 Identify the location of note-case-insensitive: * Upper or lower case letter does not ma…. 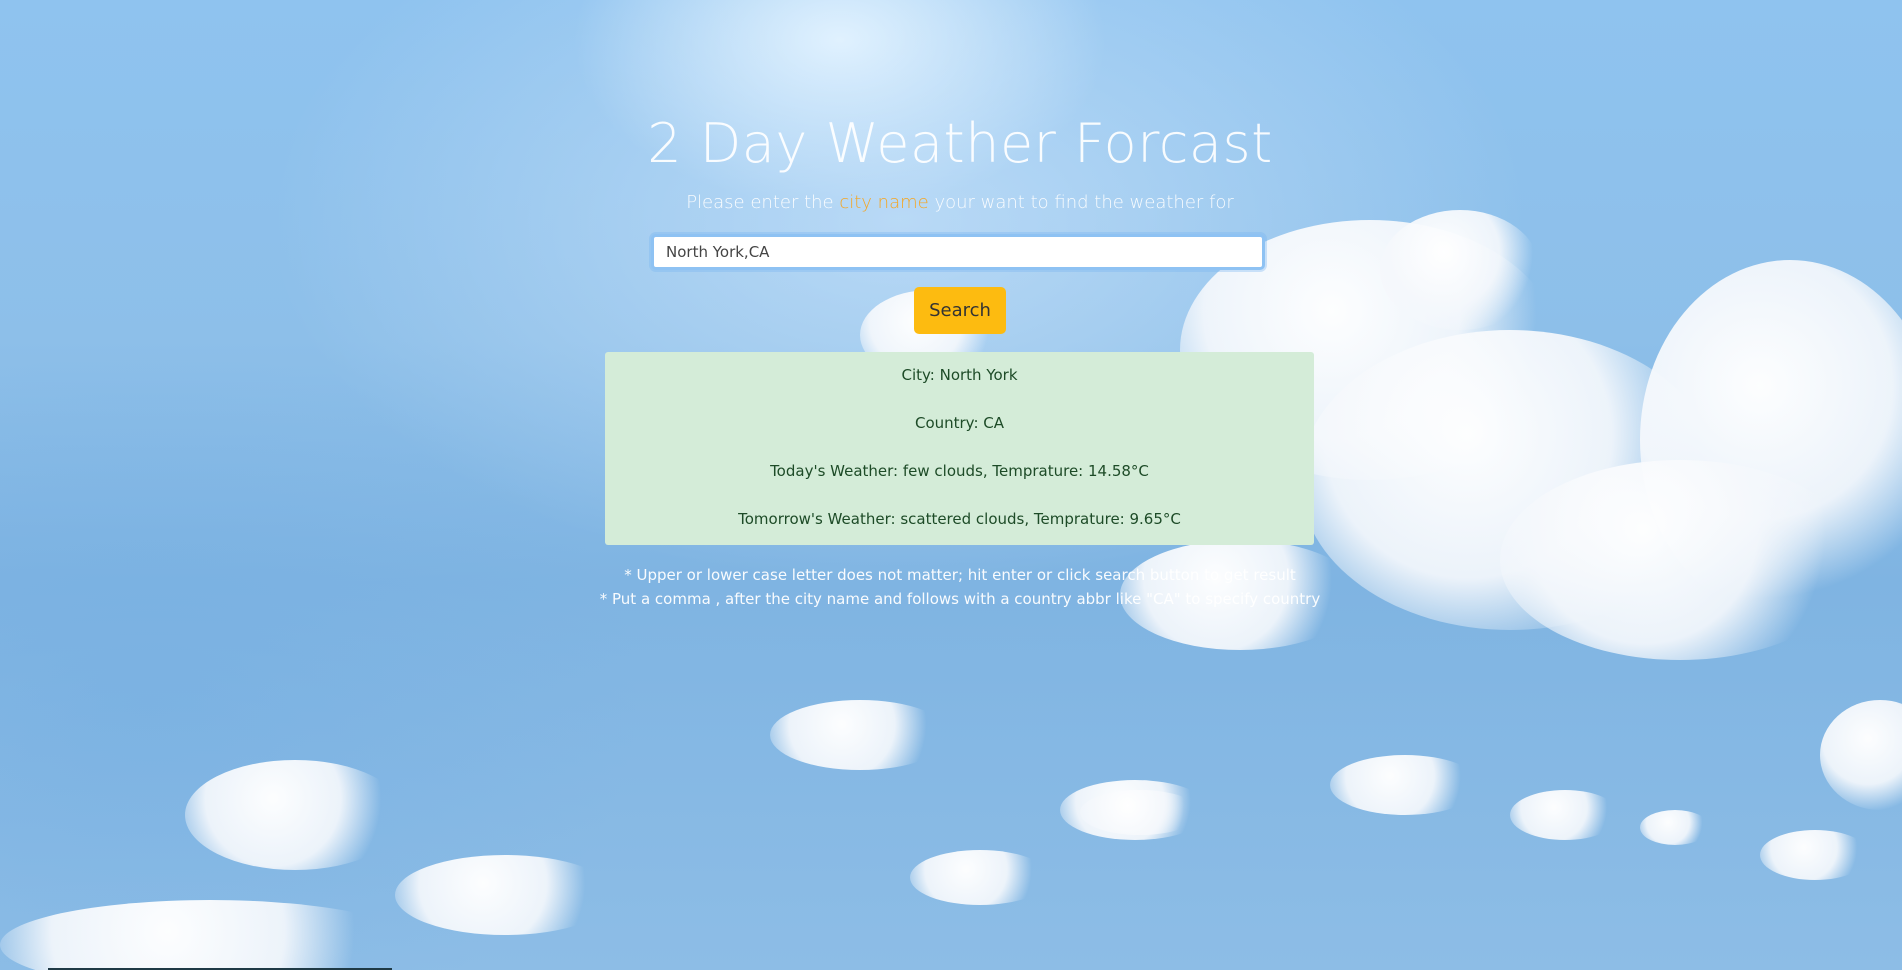
(960, 575).